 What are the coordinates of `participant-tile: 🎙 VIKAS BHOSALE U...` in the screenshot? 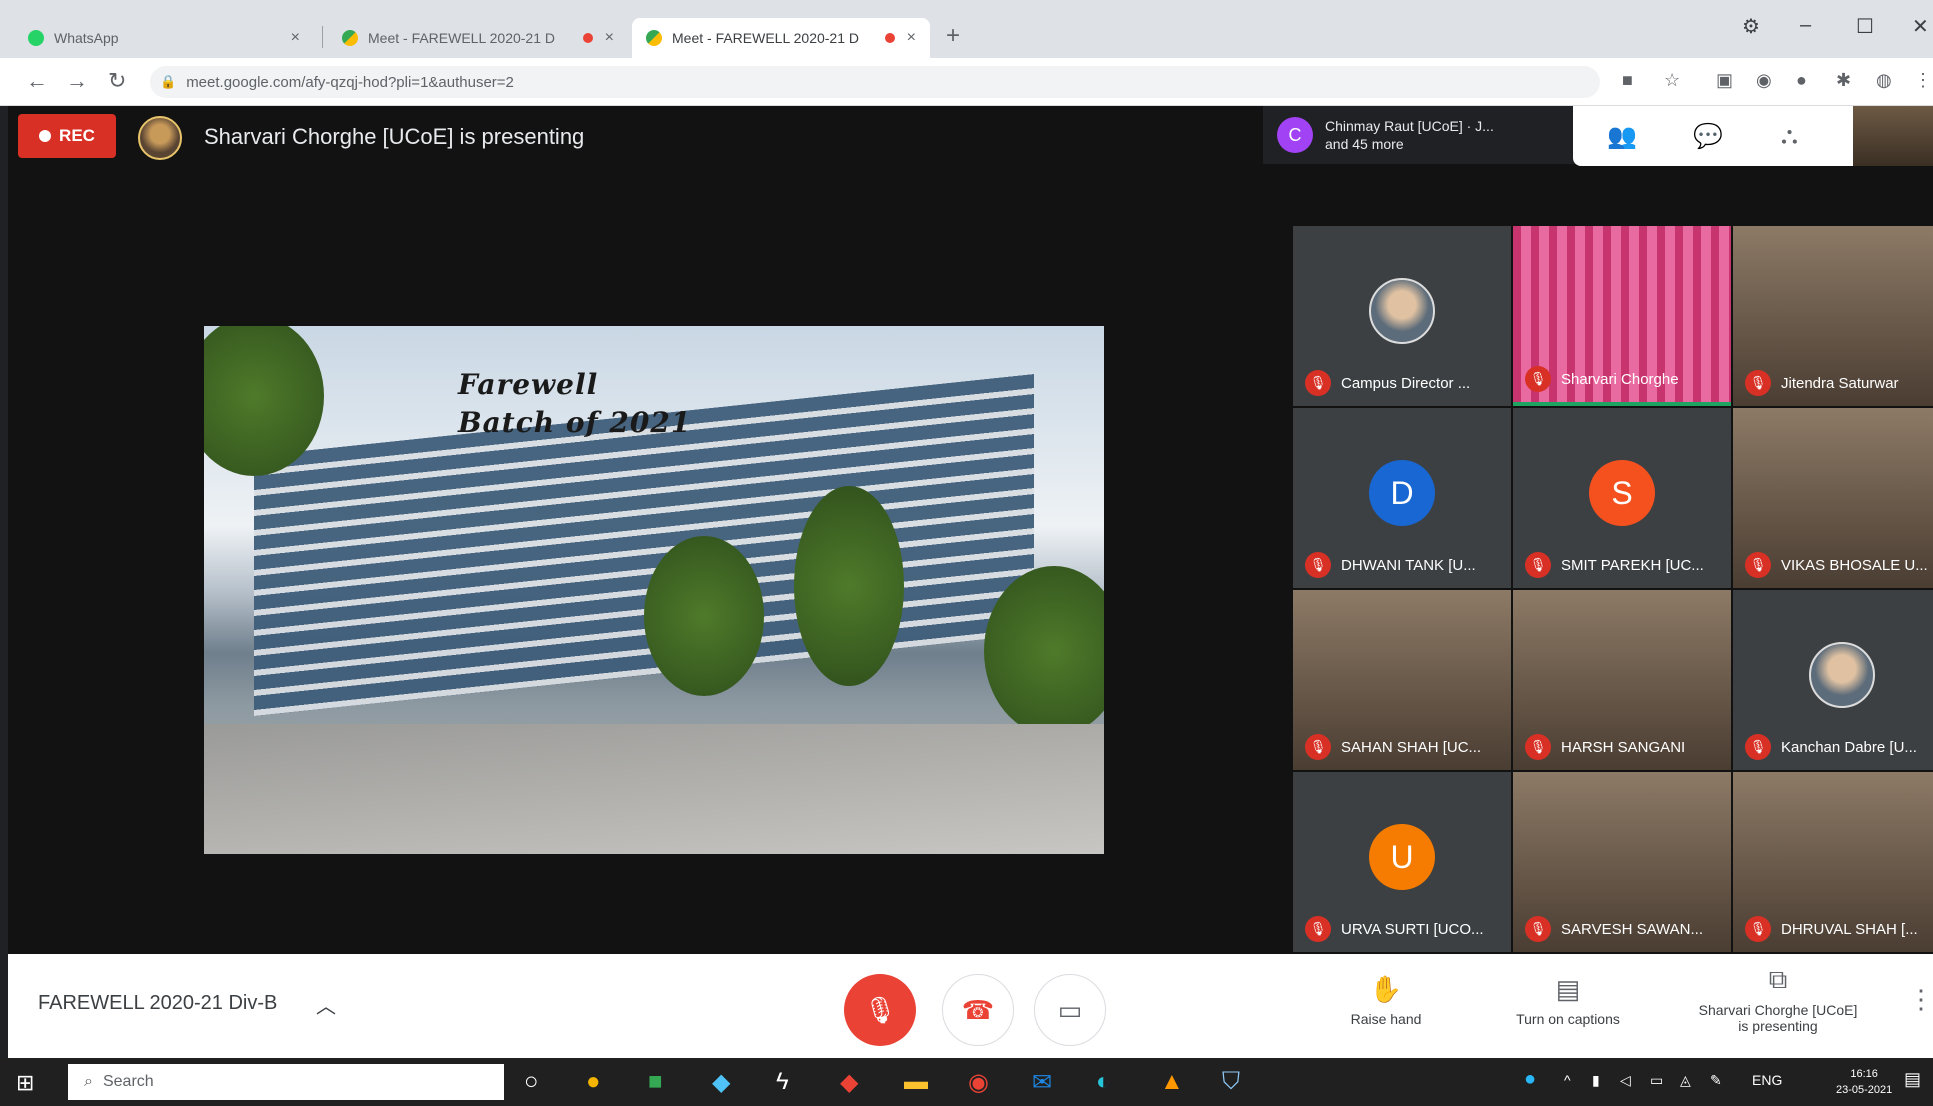 It's located at (1833, 498).